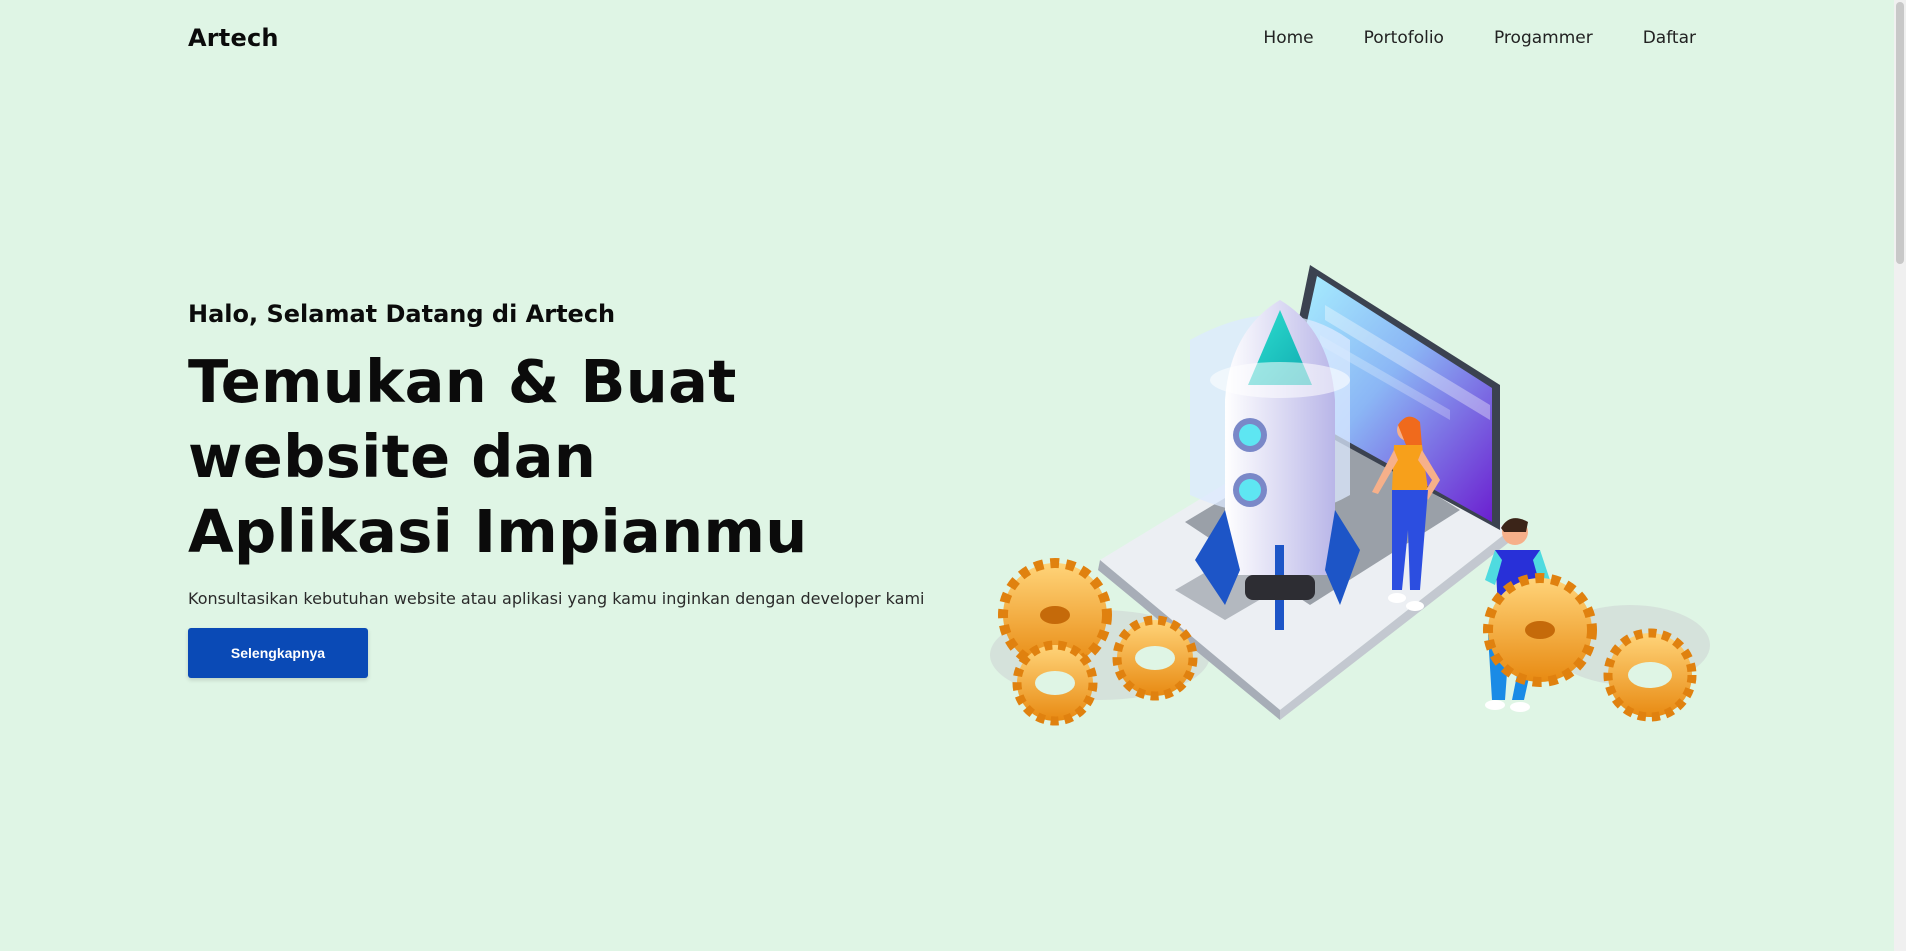  I want to click on nav-link-home: Home, so click(1288, 38).